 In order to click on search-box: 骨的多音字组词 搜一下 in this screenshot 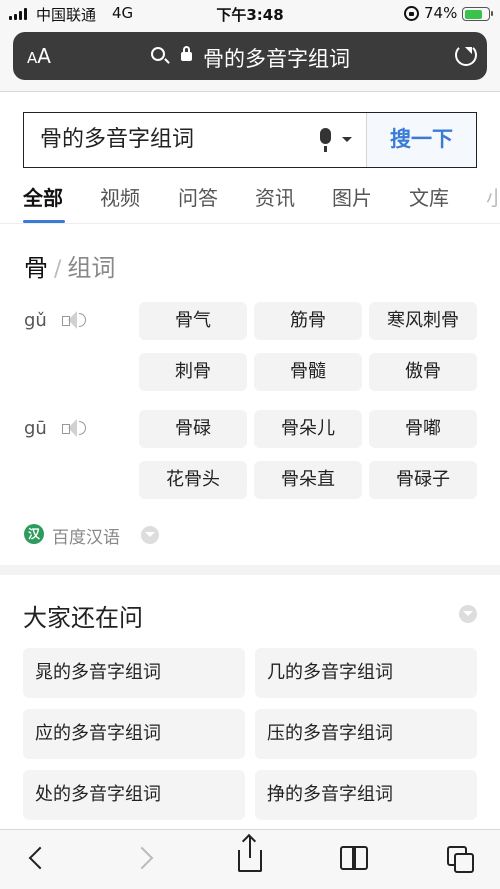, I will do `click(250, 140)`.